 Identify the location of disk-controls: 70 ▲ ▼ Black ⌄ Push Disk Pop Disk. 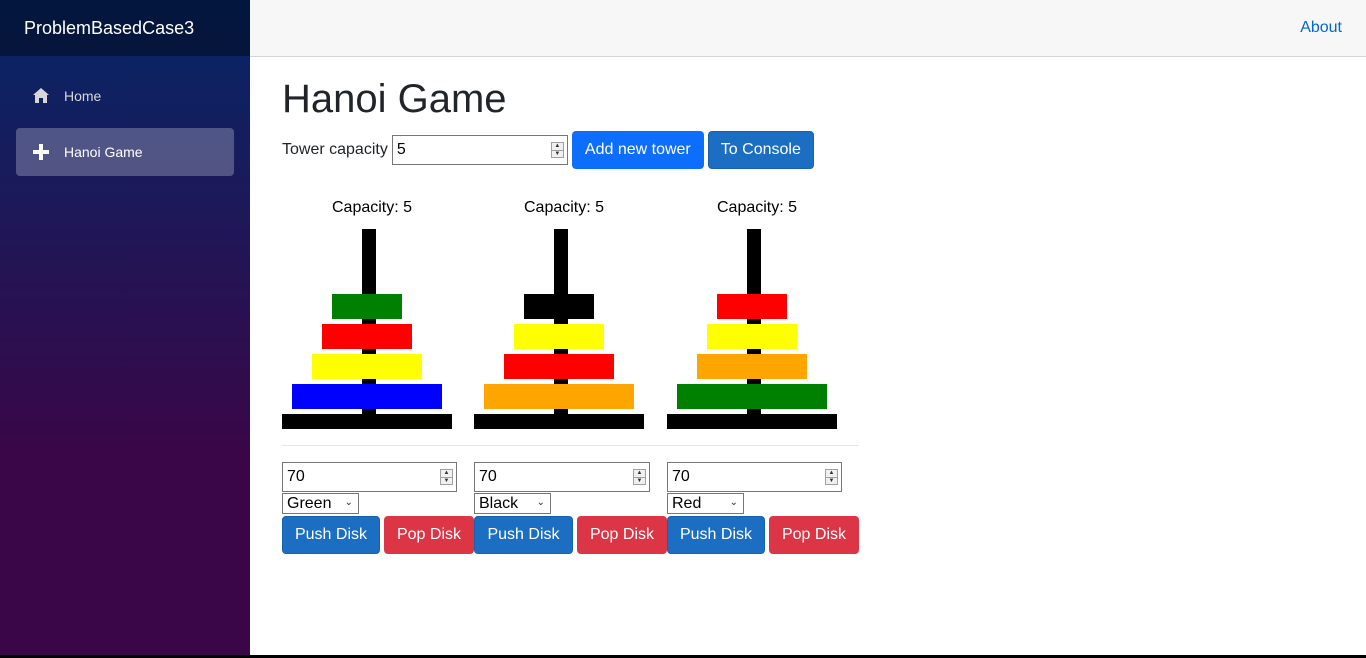
(570, 508).